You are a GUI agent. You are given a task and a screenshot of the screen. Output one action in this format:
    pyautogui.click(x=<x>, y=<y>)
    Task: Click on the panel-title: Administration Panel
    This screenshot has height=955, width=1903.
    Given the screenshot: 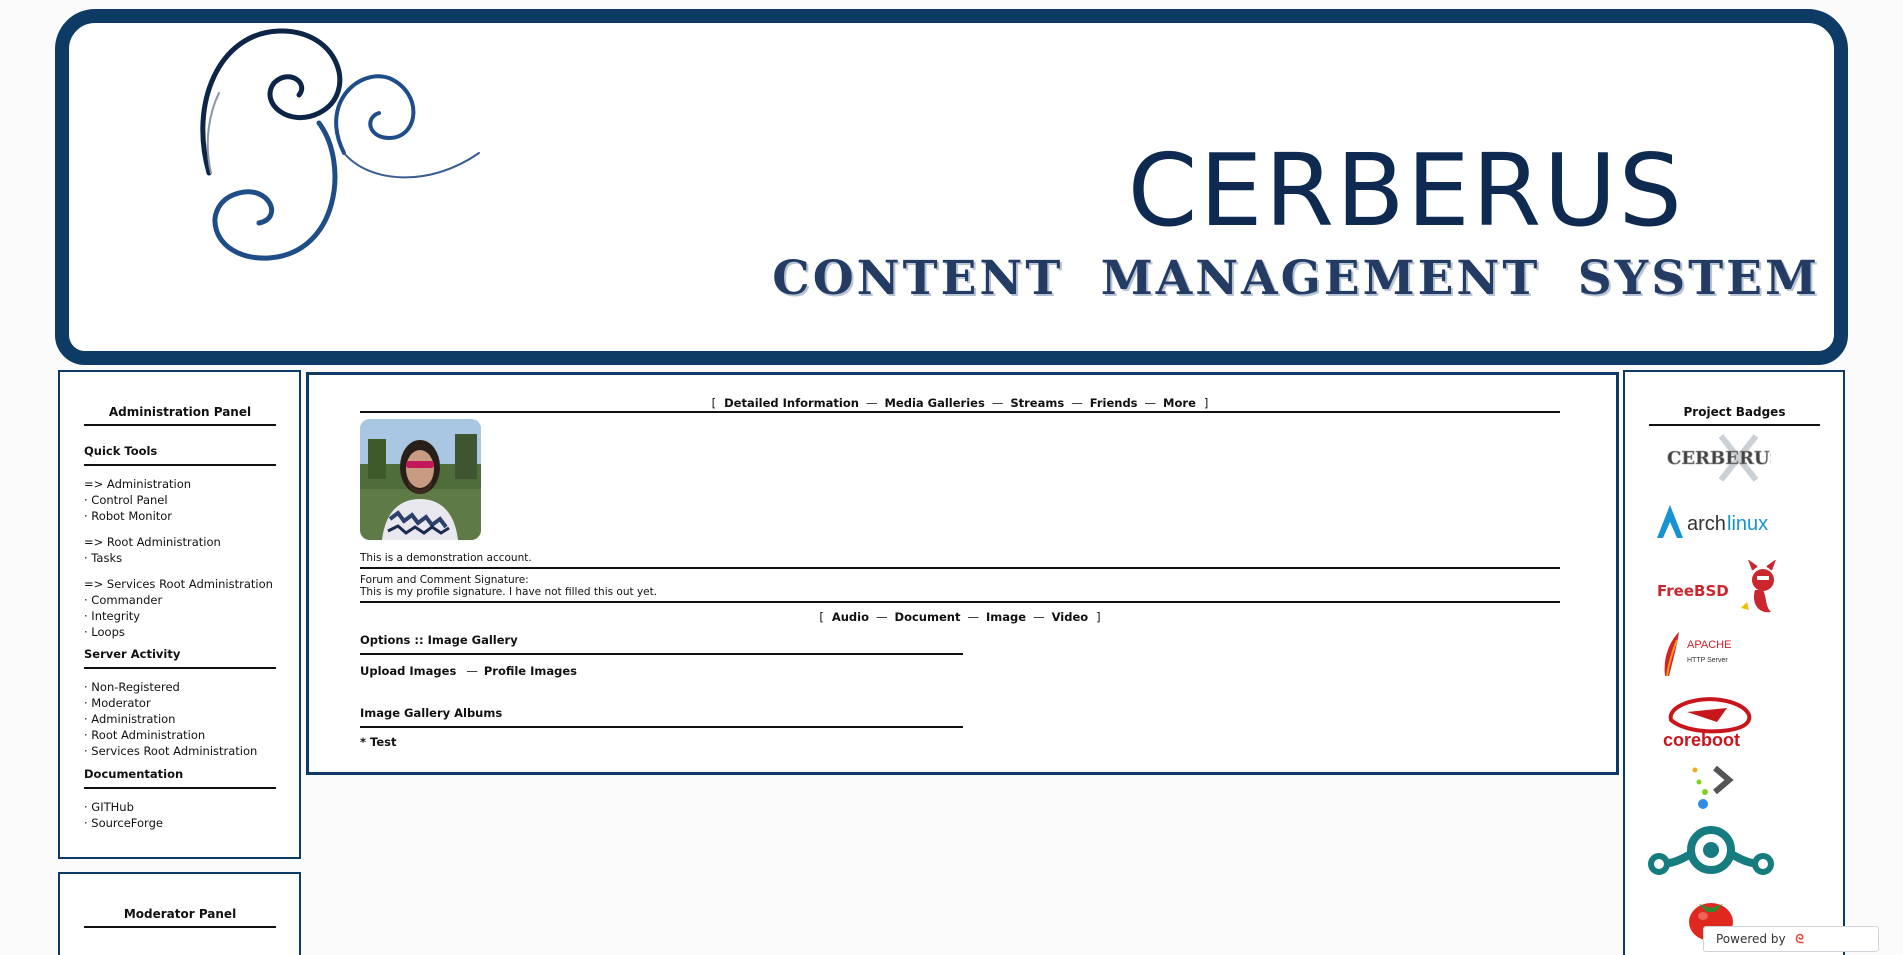 What is the action you would take?
    pyautogui.click(x=180, y=415)
    